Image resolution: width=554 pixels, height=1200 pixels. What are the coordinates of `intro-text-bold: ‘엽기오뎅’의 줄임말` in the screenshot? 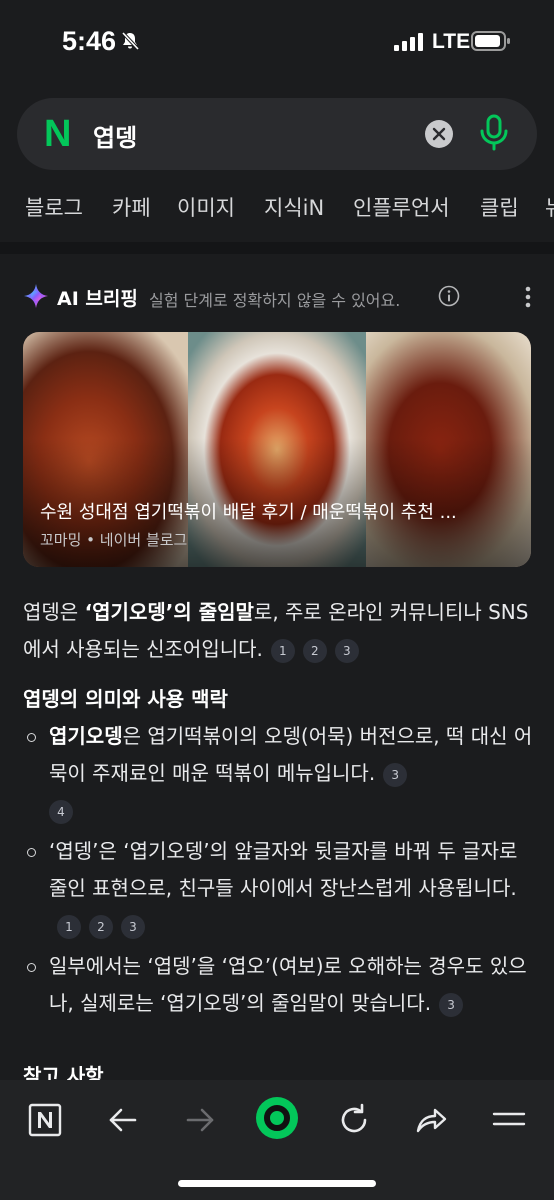 It's located at (169, 612).